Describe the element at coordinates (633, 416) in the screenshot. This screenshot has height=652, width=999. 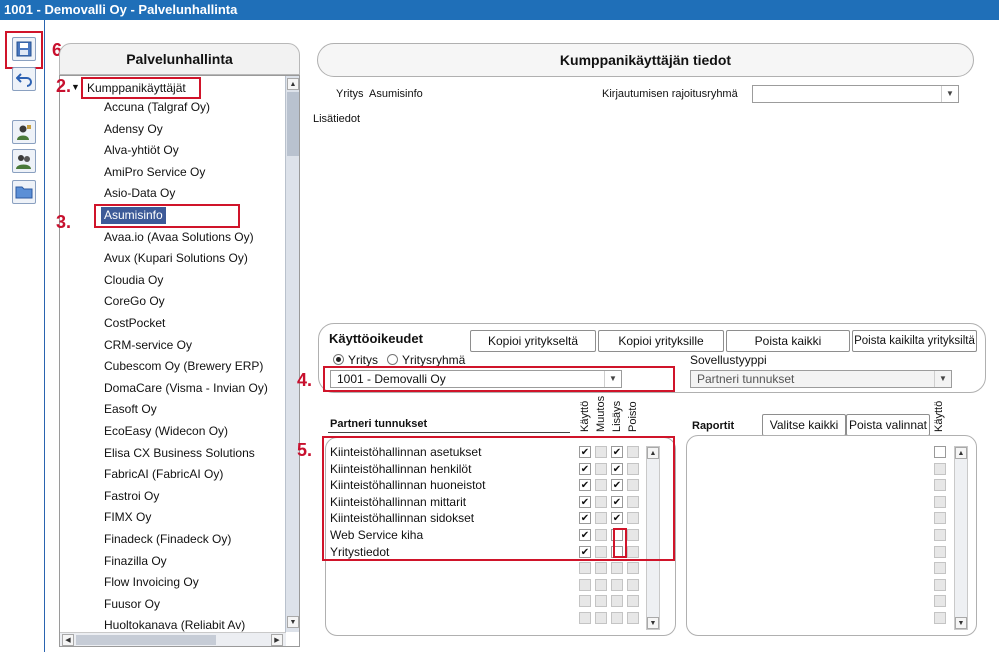
I see `col-header-delete: Poisto` at that location.